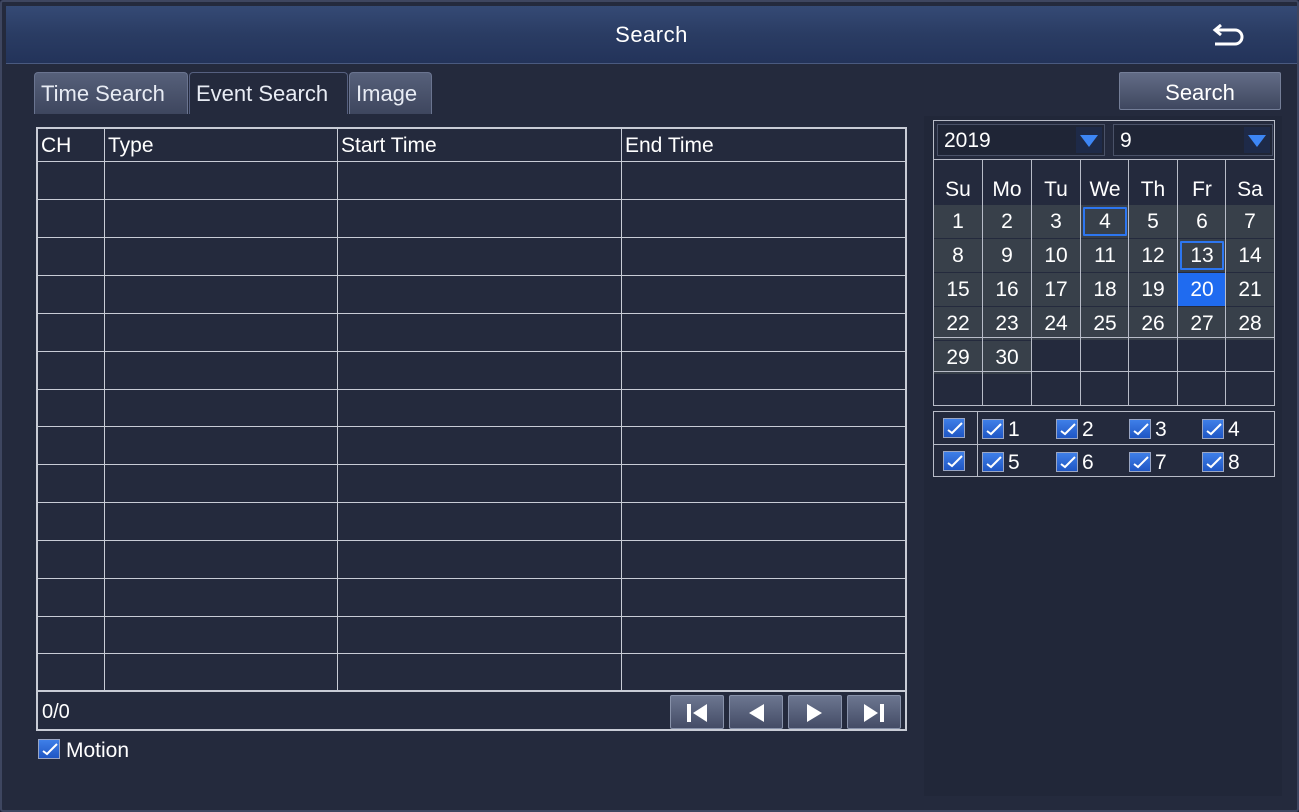 Image resolution: width=1299 pixels, height=812 pixels. Describe the element at coordinates (958, 221) in the screenshot. I see `calendar-day: 1` at that location.